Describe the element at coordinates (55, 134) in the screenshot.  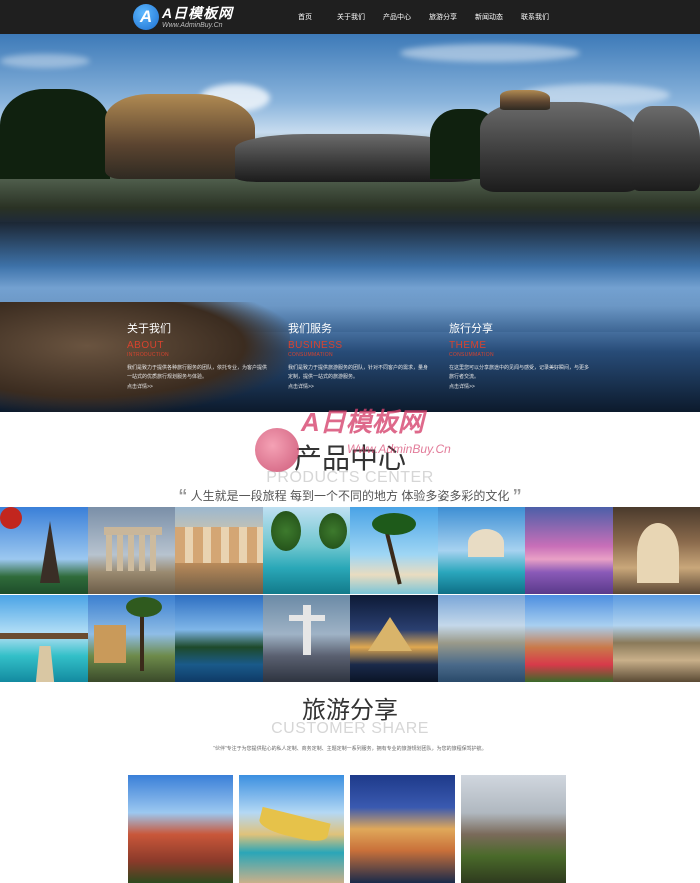
I see `forest-shape` at that location.